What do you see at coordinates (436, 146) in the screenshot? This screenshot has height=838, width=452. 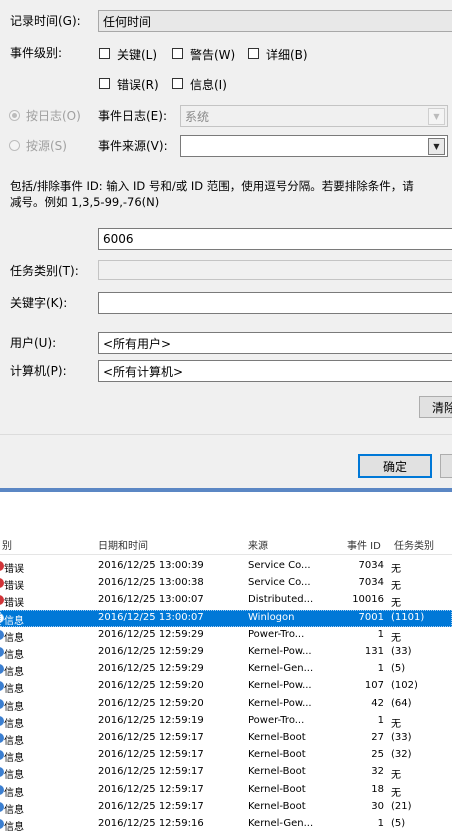 I see `event-sources-chevron-down-icon: ▼` at bounding box center [436, 146].